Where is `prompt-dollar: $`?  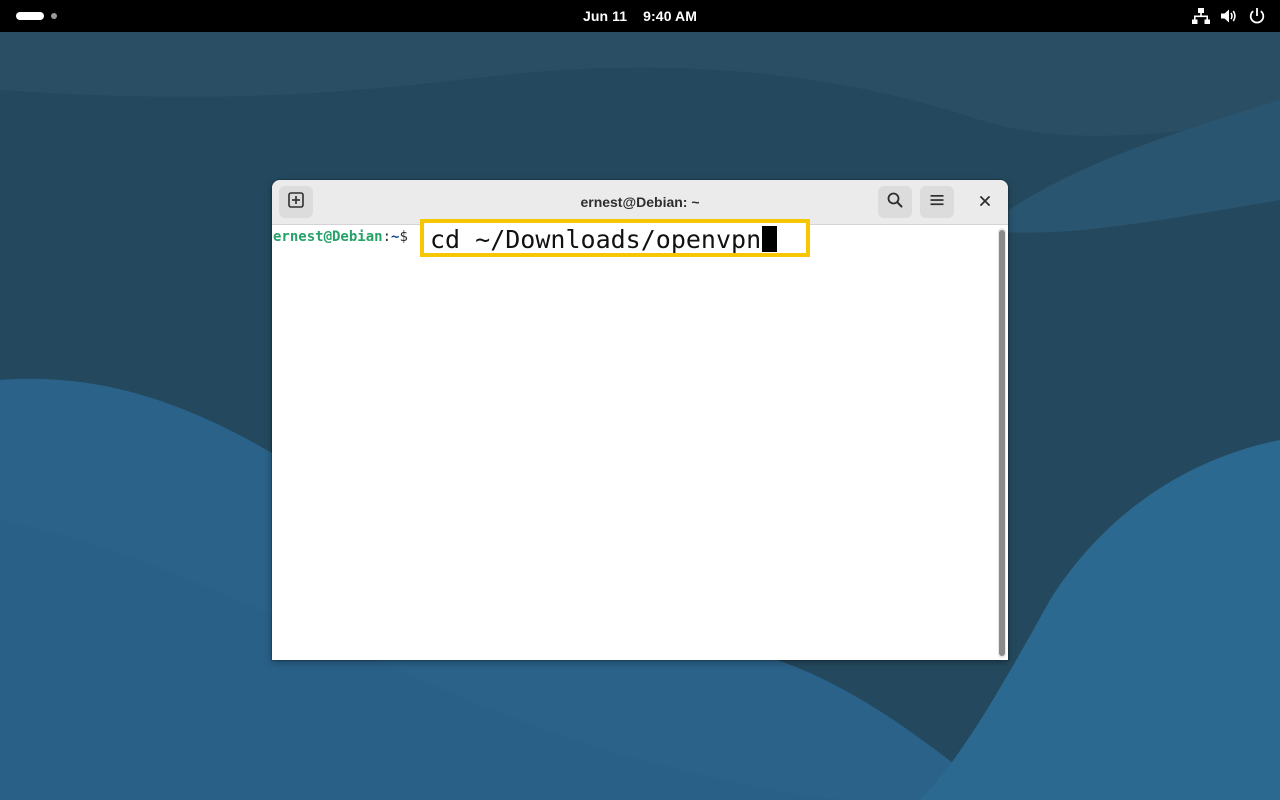
prompt-dollar: $ is located at coordinates (403, 237).